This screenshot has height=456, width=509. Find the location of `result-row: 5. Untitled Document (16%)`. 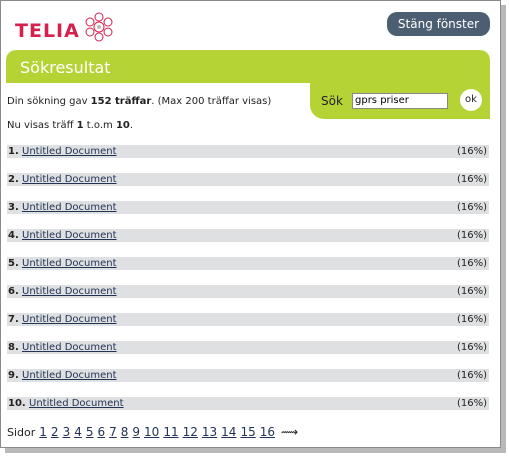

result-row: 5. Untitled Document (16%) is located at coordinates (248, 263).